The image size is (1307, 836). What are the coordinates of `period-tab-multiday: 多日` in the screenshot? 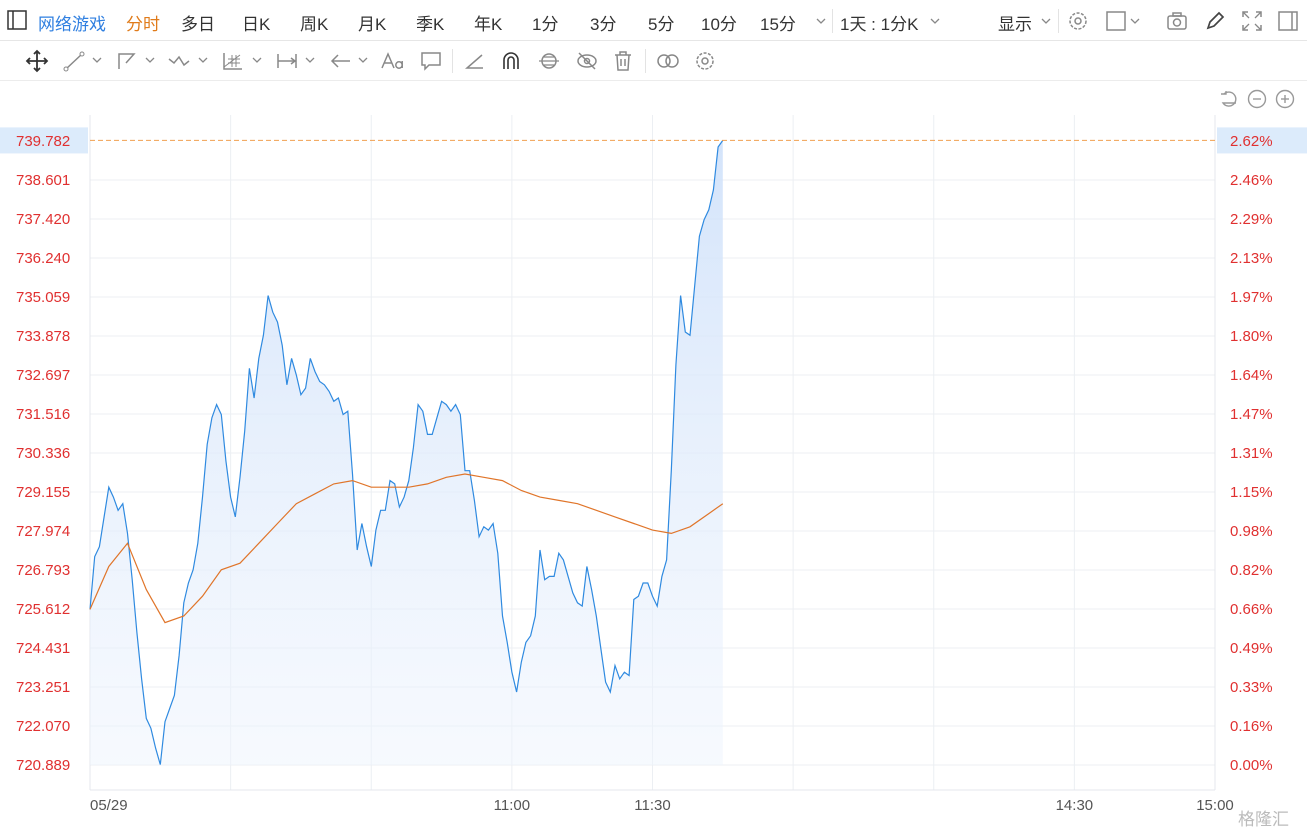 It's located at (198, 22).